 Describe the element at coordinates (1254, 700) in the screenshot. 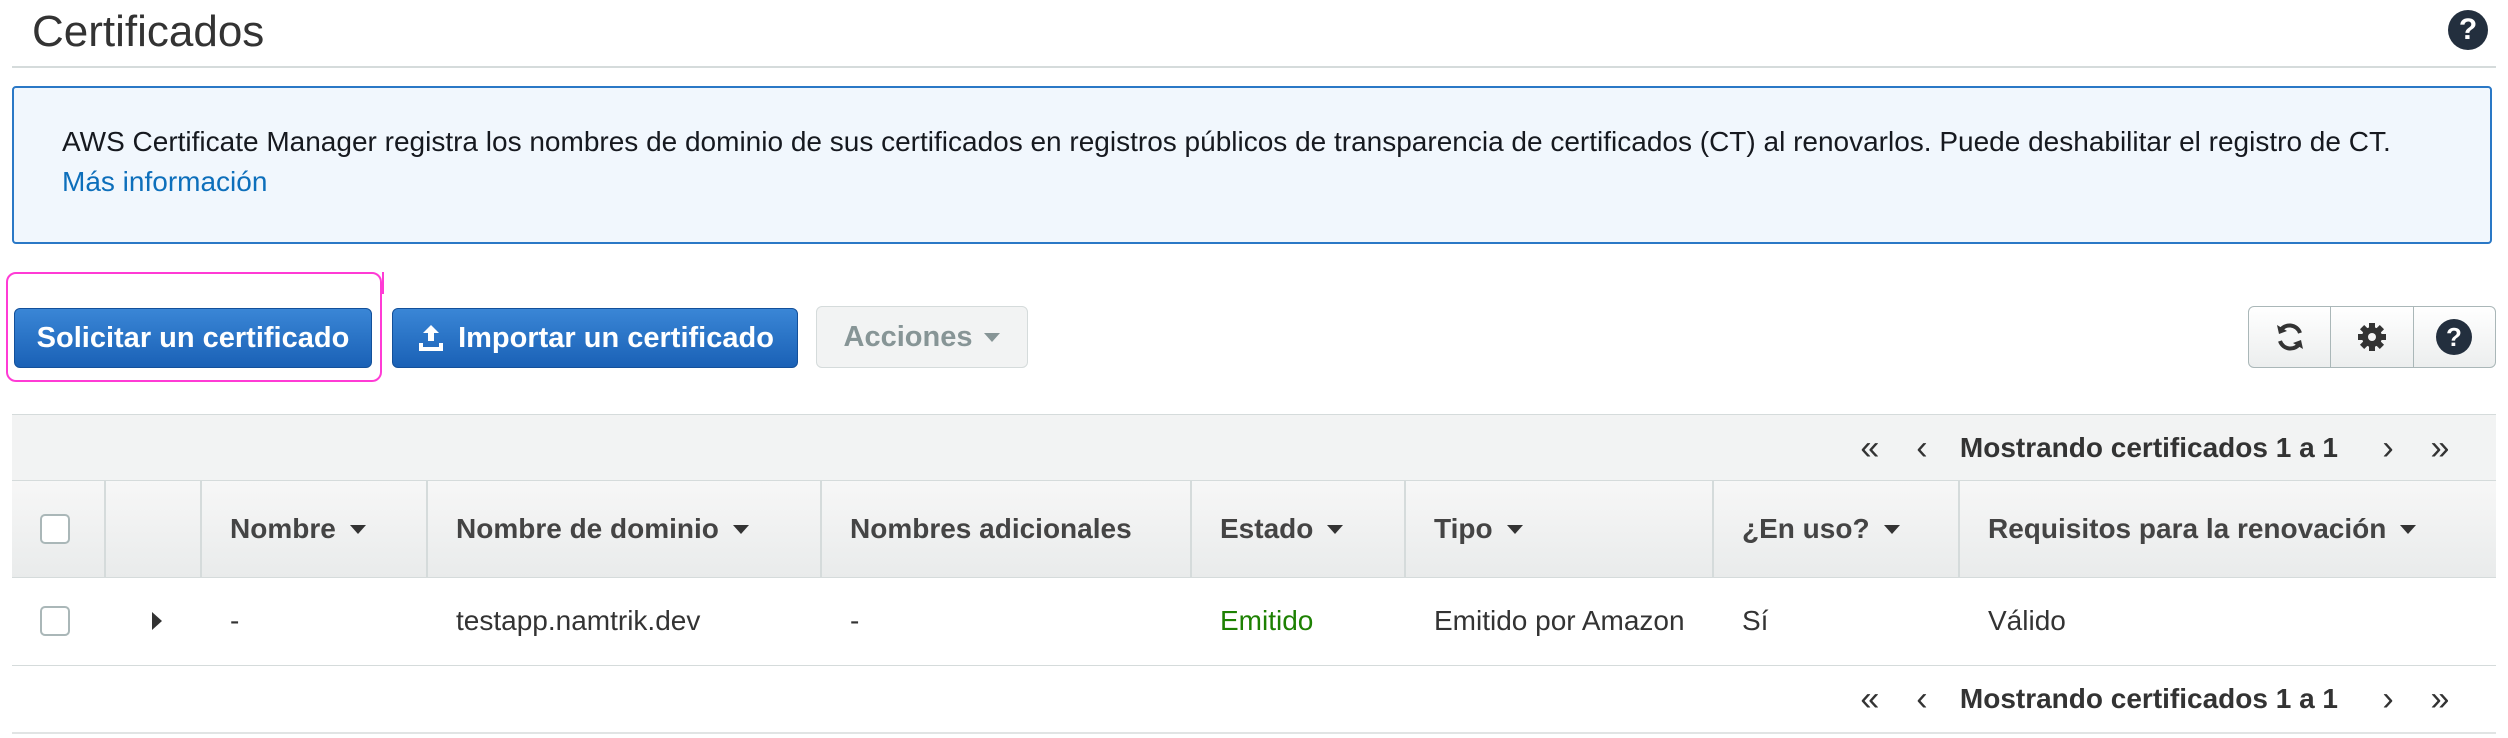

I see `pagination-bottom: « ‹ Mostrando certificados 1 a 1 › »` at that location.